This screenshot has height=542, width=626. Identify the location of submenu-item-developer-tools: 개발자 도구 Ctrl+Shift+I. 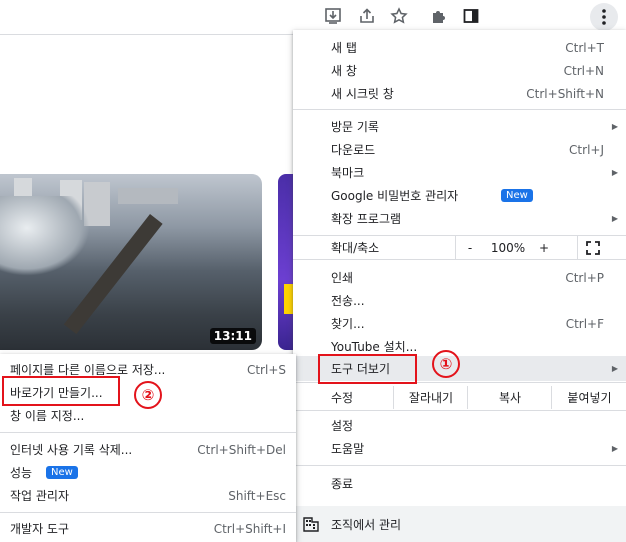
(148, 528).